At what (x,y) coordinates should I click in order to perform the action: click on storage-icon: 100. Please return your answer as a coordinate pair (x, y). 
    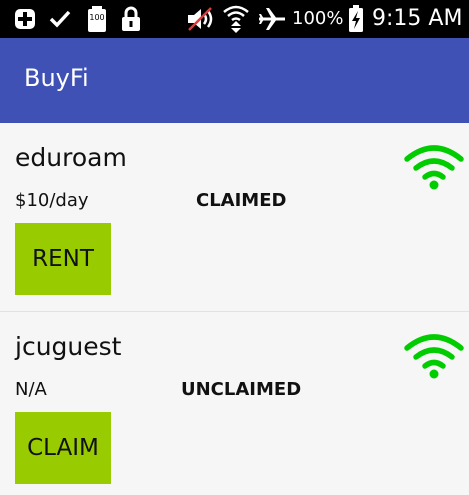
    Looking at the image, I should click on (97, 19).